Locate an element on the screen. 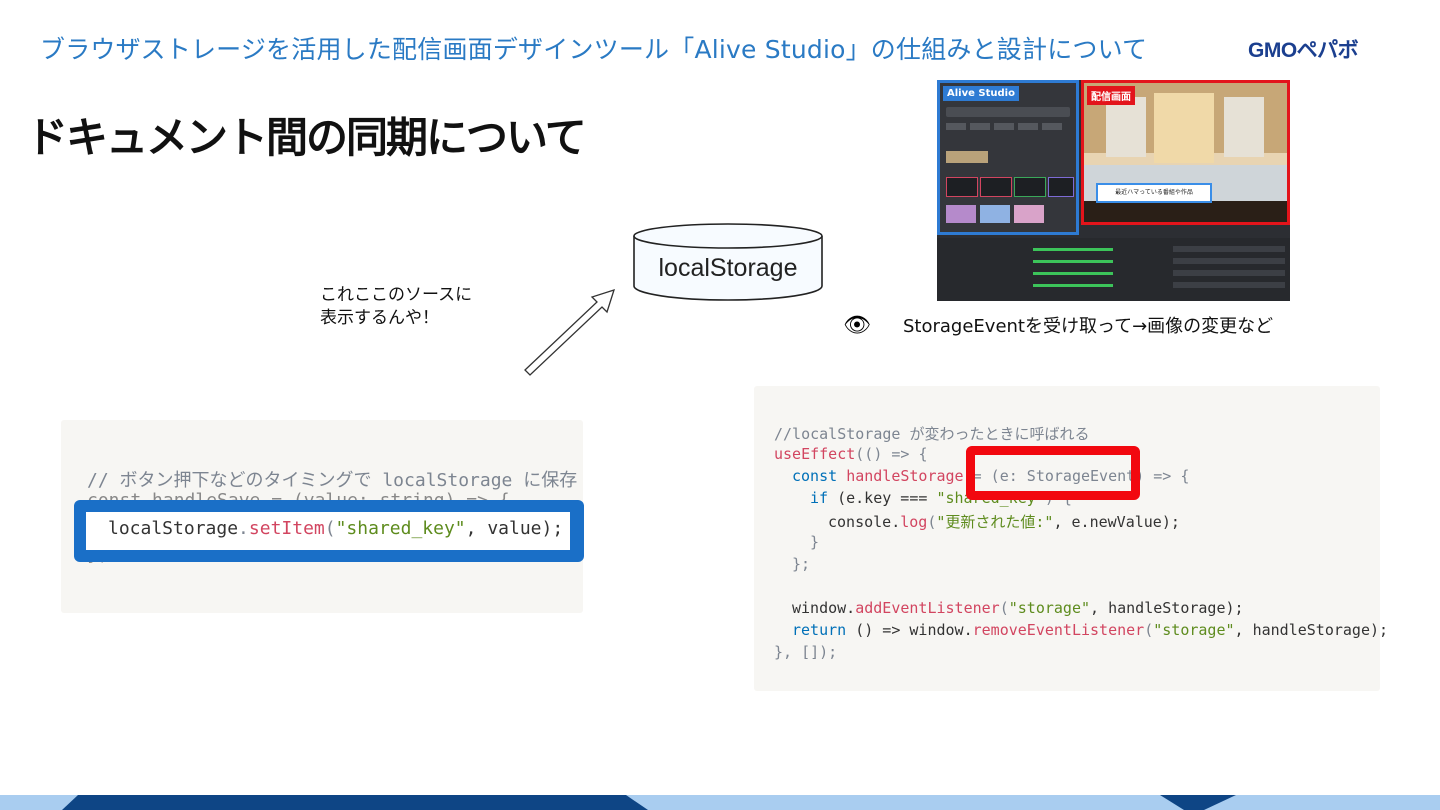  highlight-red is located at coordinates (1053, 473).